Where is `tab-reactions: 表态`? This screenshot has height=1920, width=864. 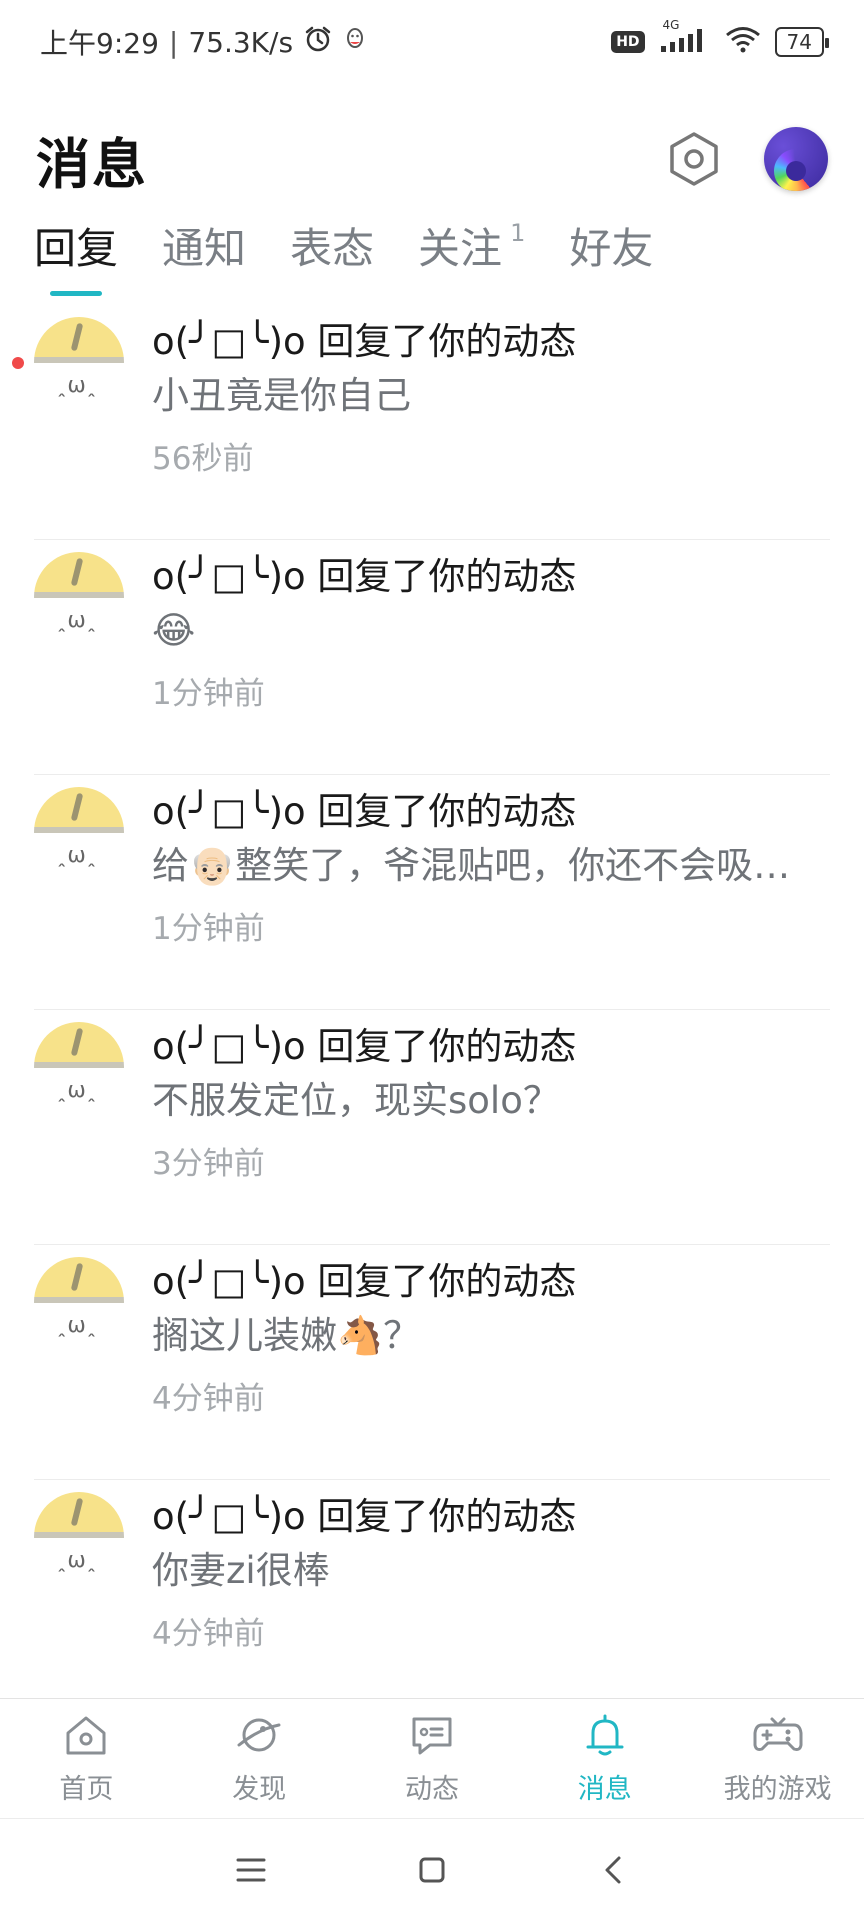 tab-reactions: 表态 is located at coordinates (332, 245).